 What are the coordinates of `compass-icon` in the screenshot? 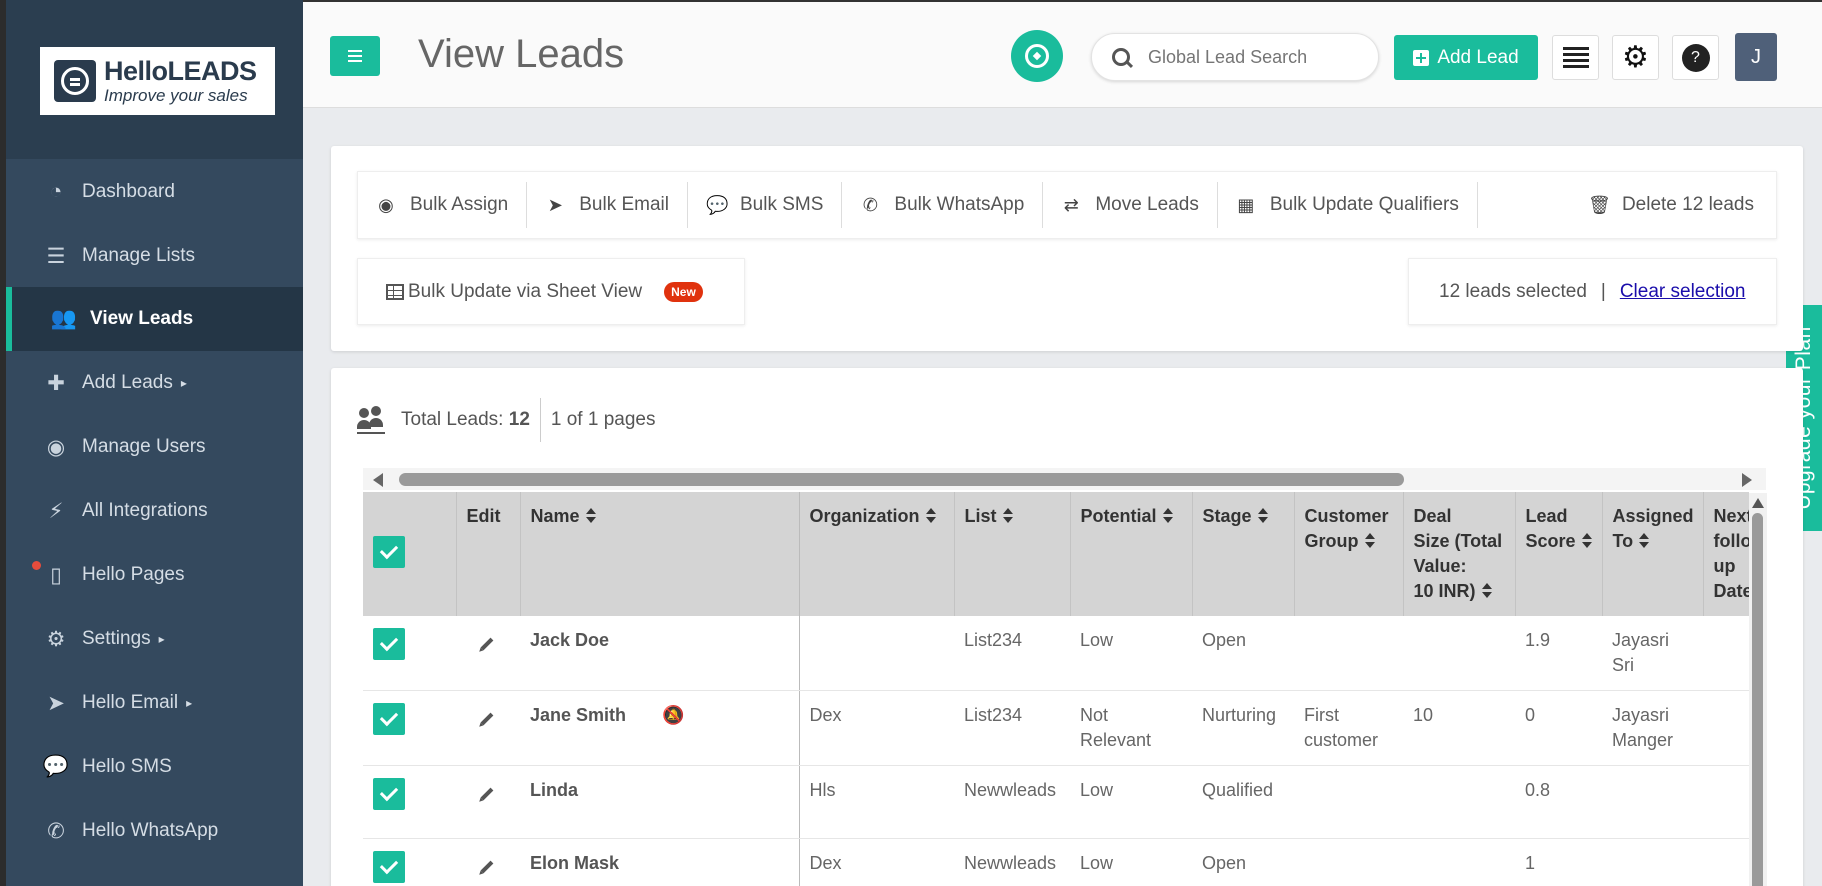 It's located at (1037, 56).